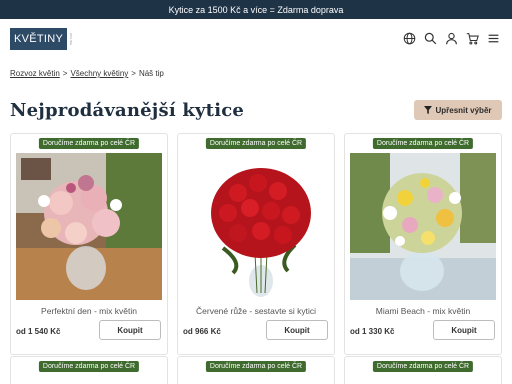  I want to click on product-price: od 1 540 Kč, so click(38, 331).